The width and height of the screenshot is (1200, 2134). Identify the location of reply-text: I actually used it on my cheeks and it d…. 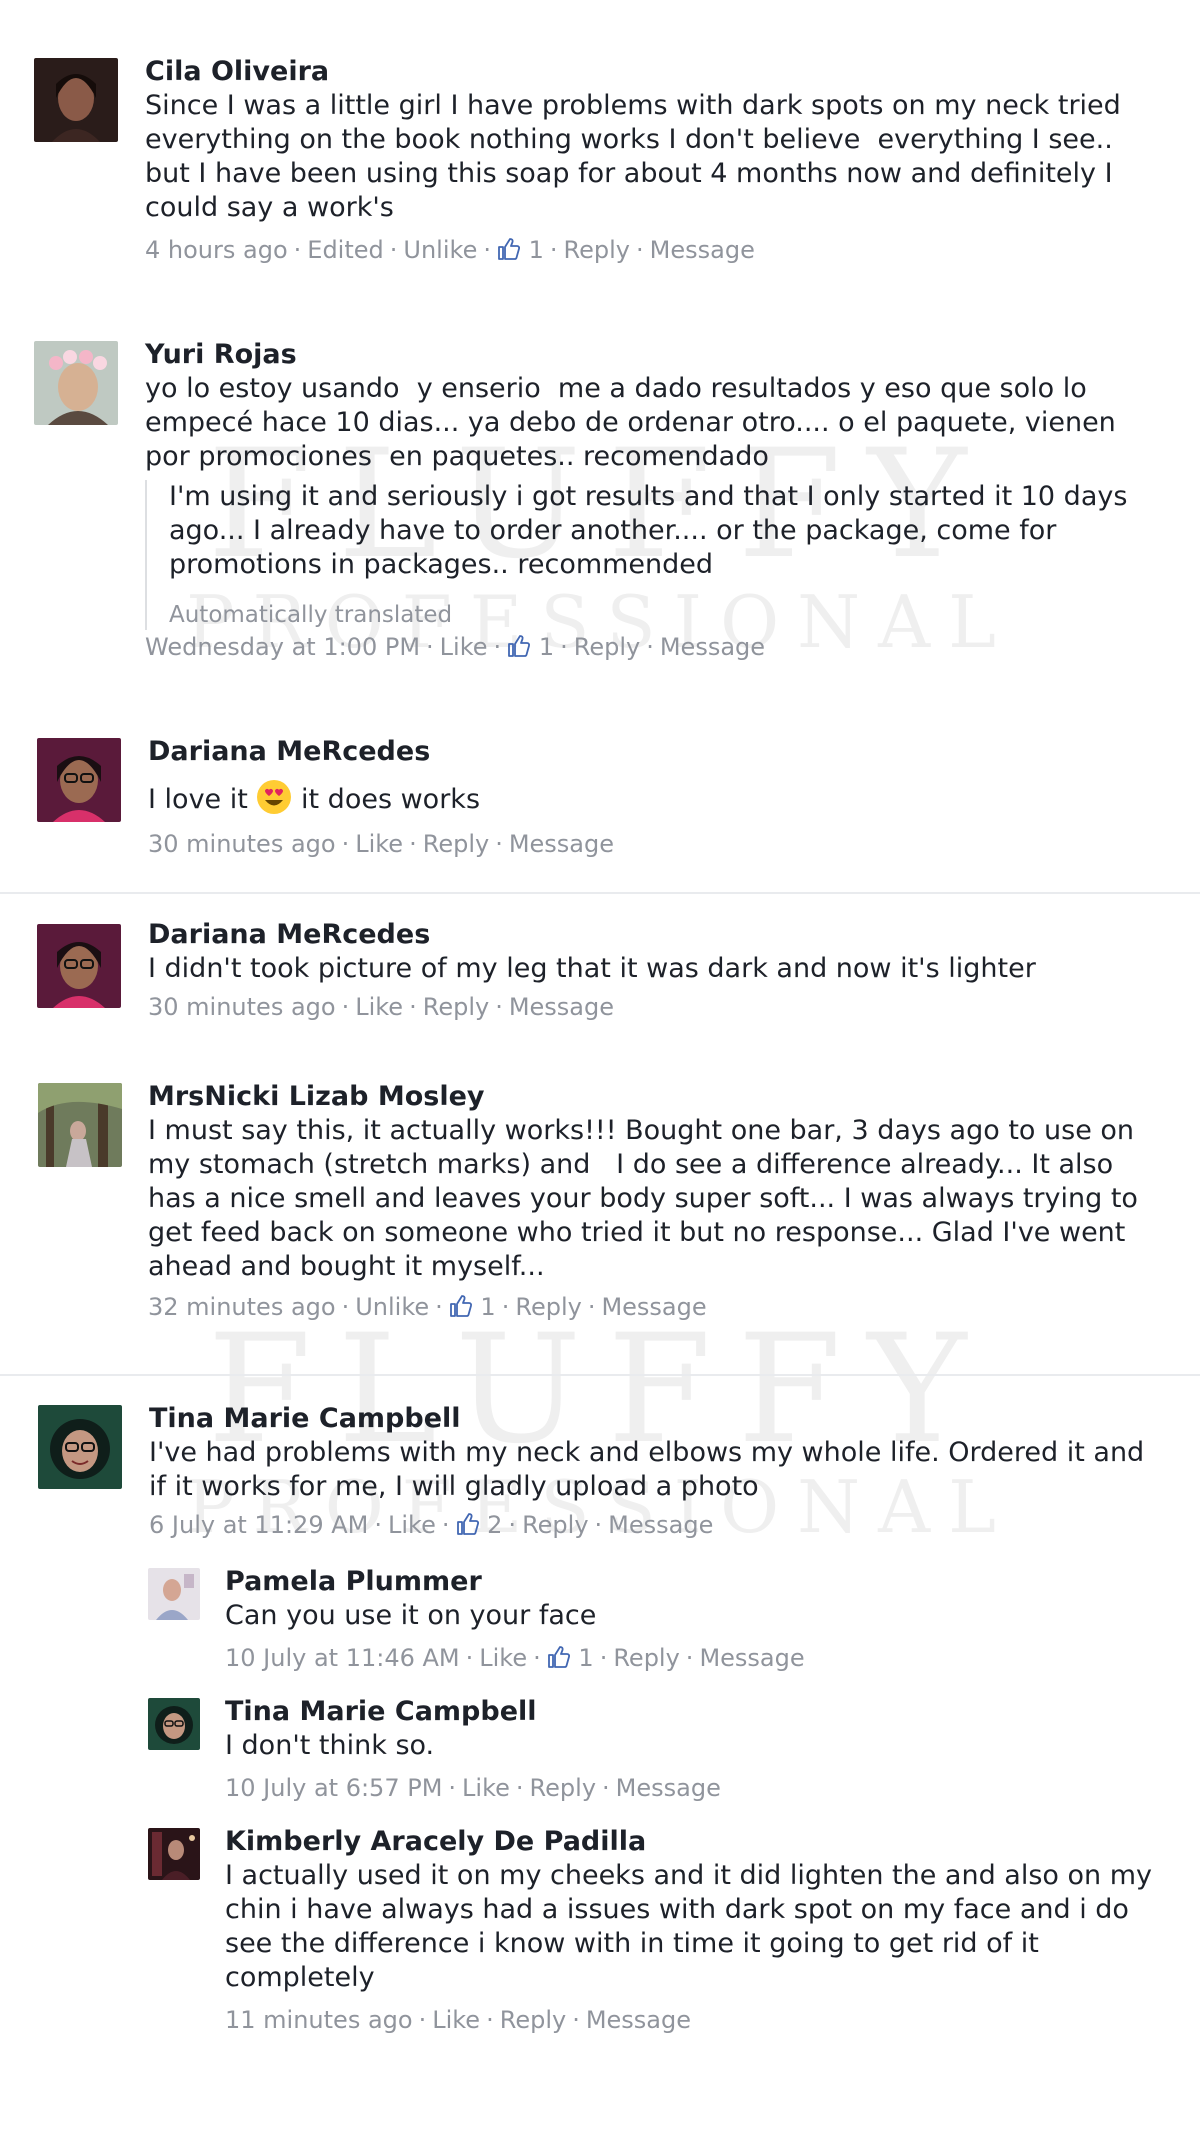
(693, 1926).